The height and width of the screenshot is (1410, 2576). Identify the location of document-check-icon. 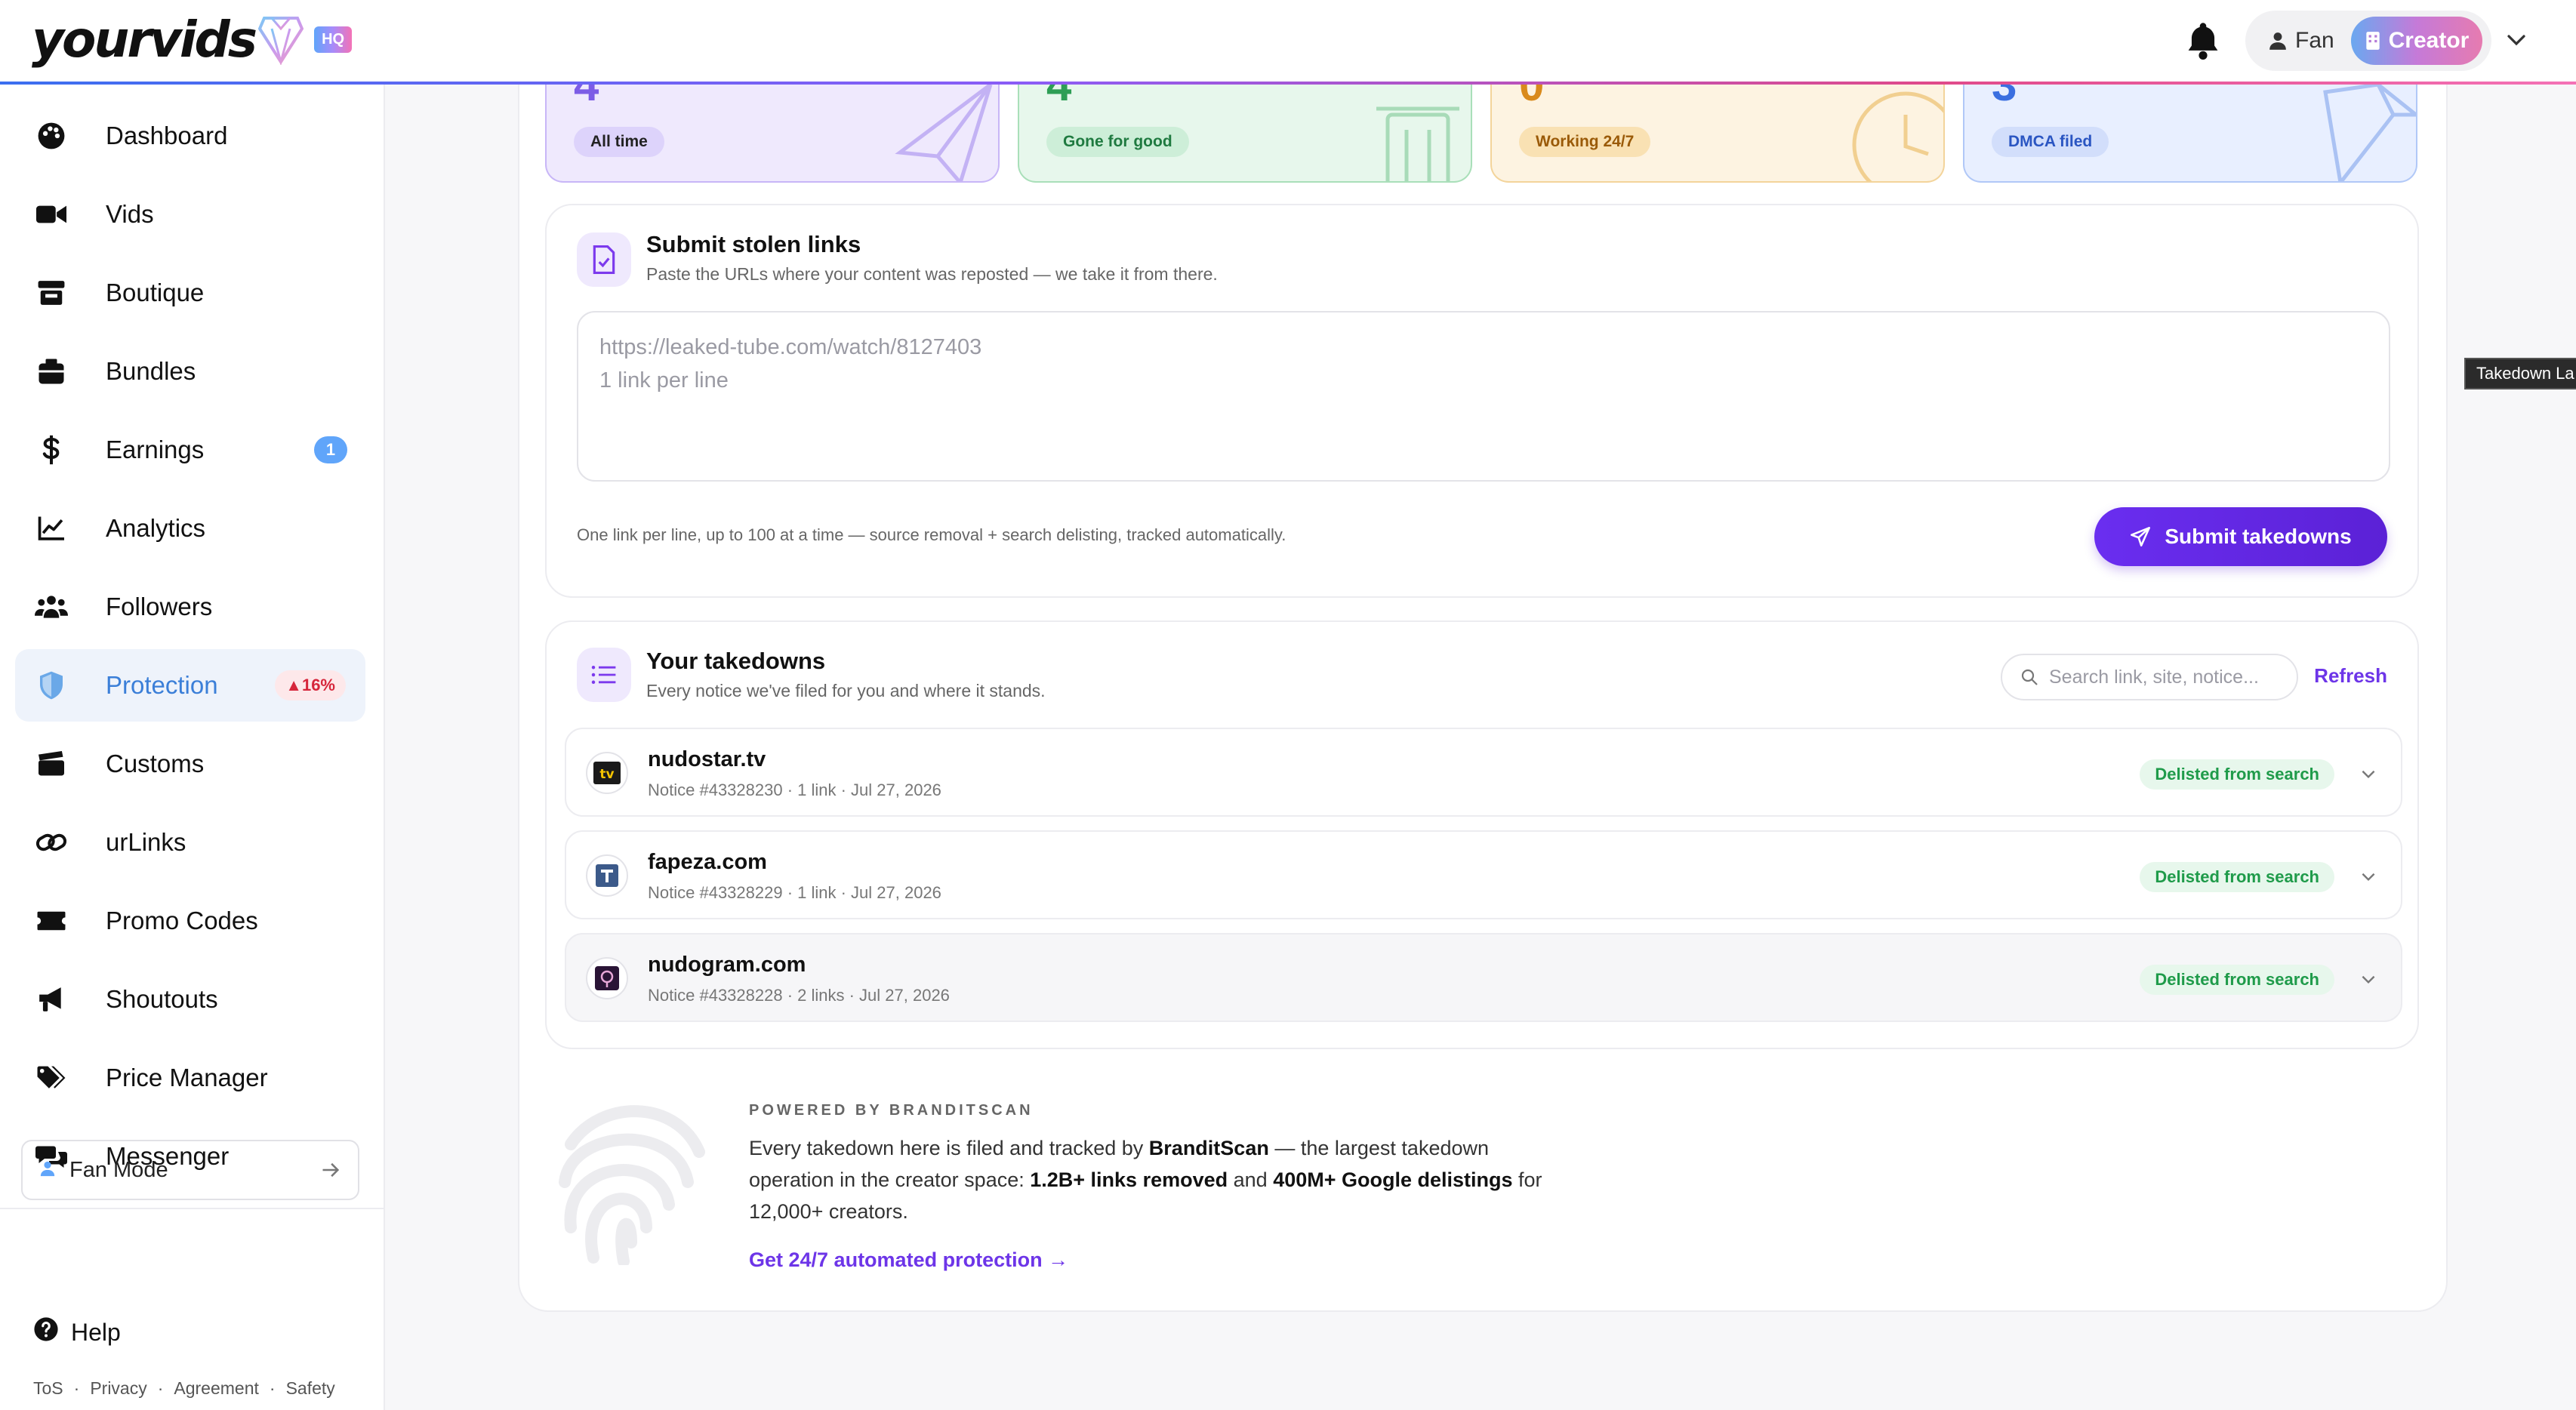
(604, 259).